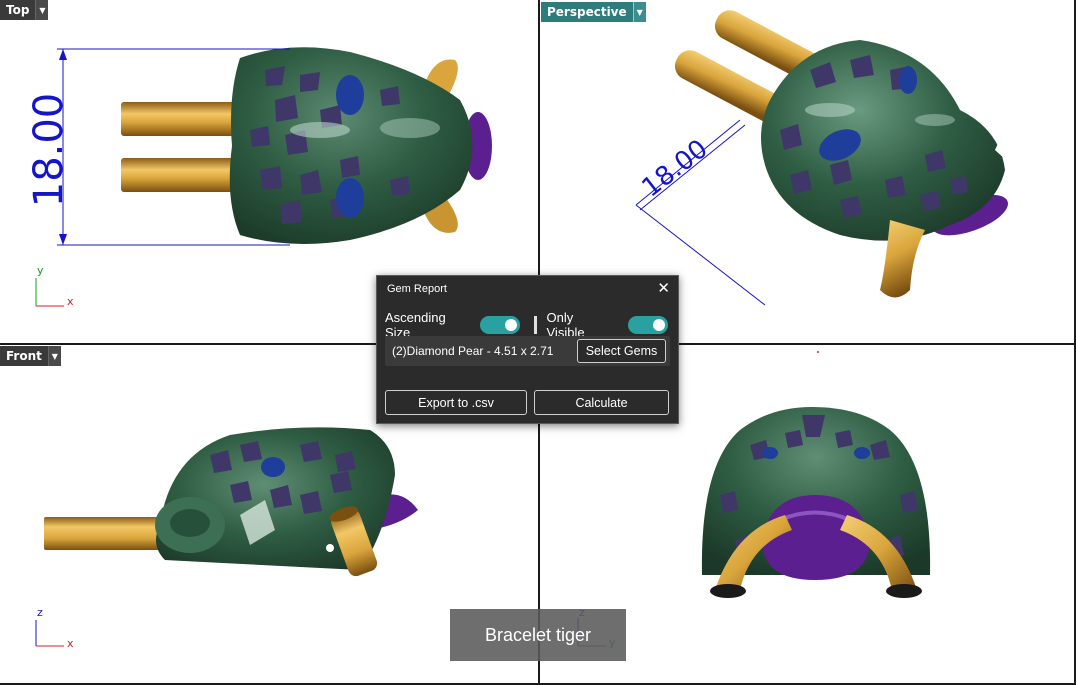 The width and height of the screenshot is (1076, 685). Describe the element at coordinates (40, 612) in the screenshot. I see `front-axis-z-label: z` at that location.